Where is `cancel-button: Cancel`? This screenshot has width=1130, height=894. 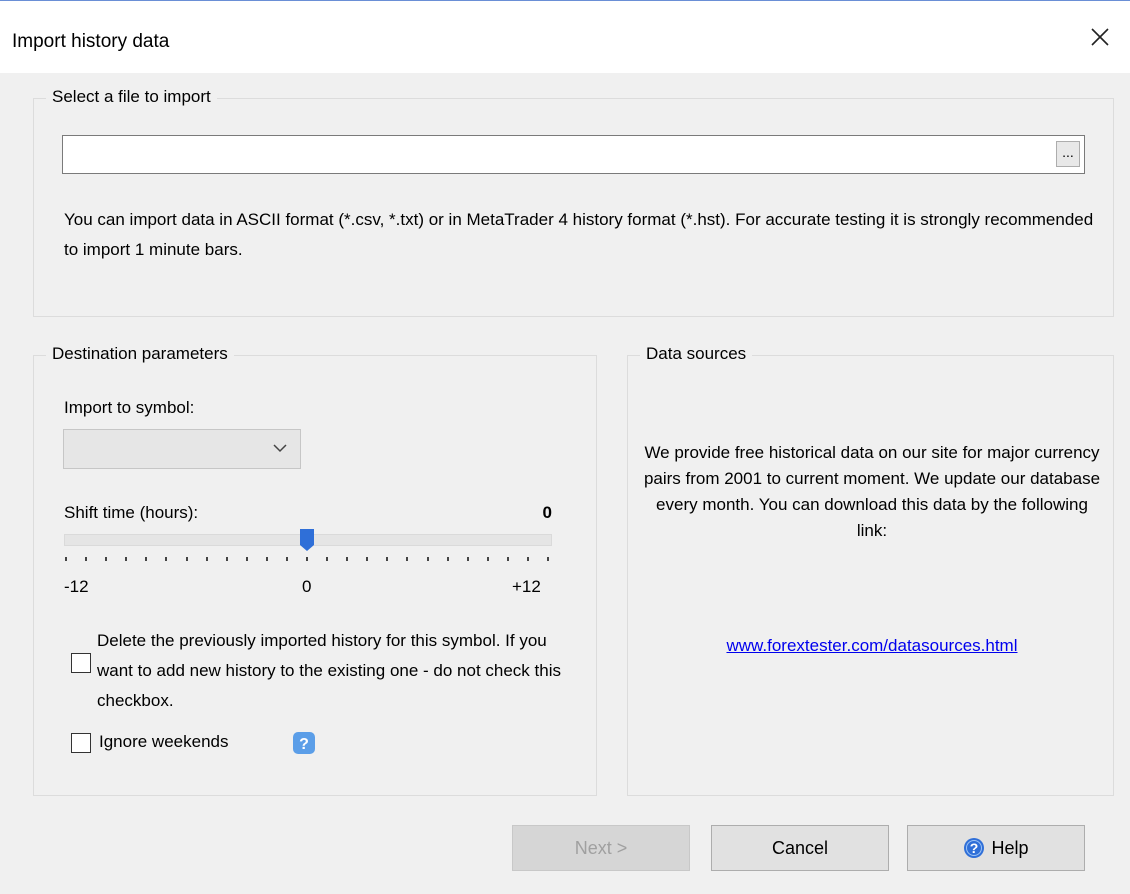
cancel-button: Cancel is located at coordinates (800, 848).